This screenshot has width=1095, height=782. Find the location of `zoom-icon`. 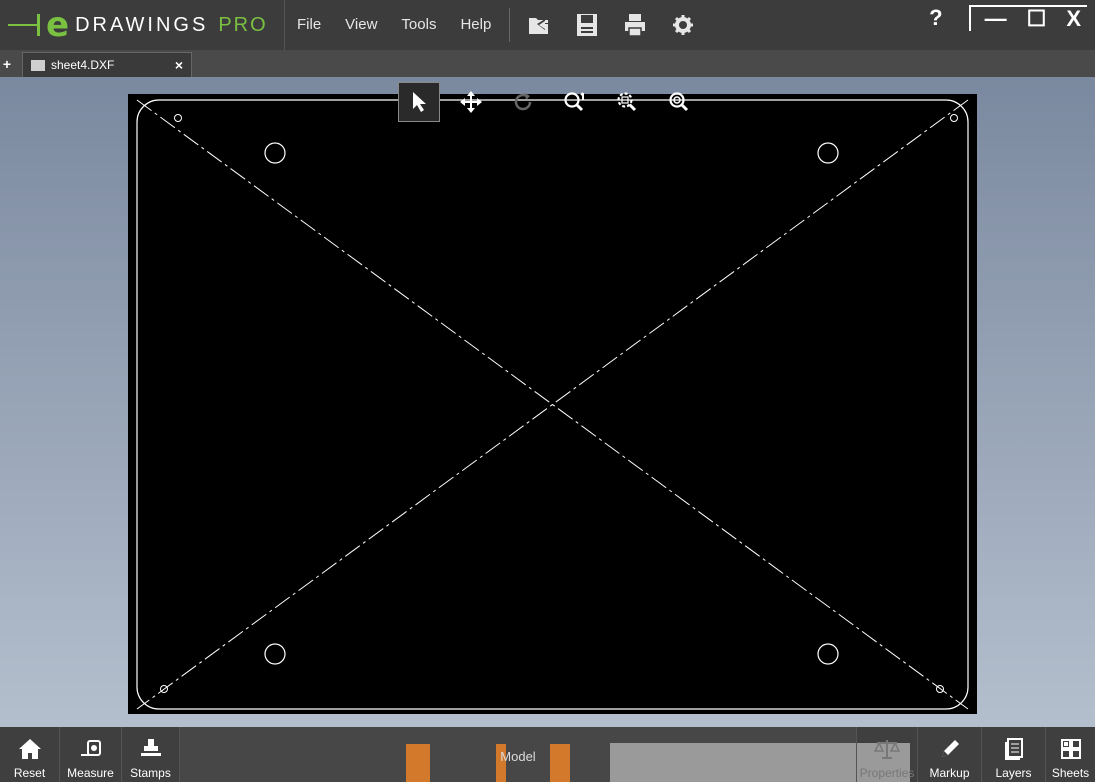

zoom-icon is located at coordinates (679, 102).